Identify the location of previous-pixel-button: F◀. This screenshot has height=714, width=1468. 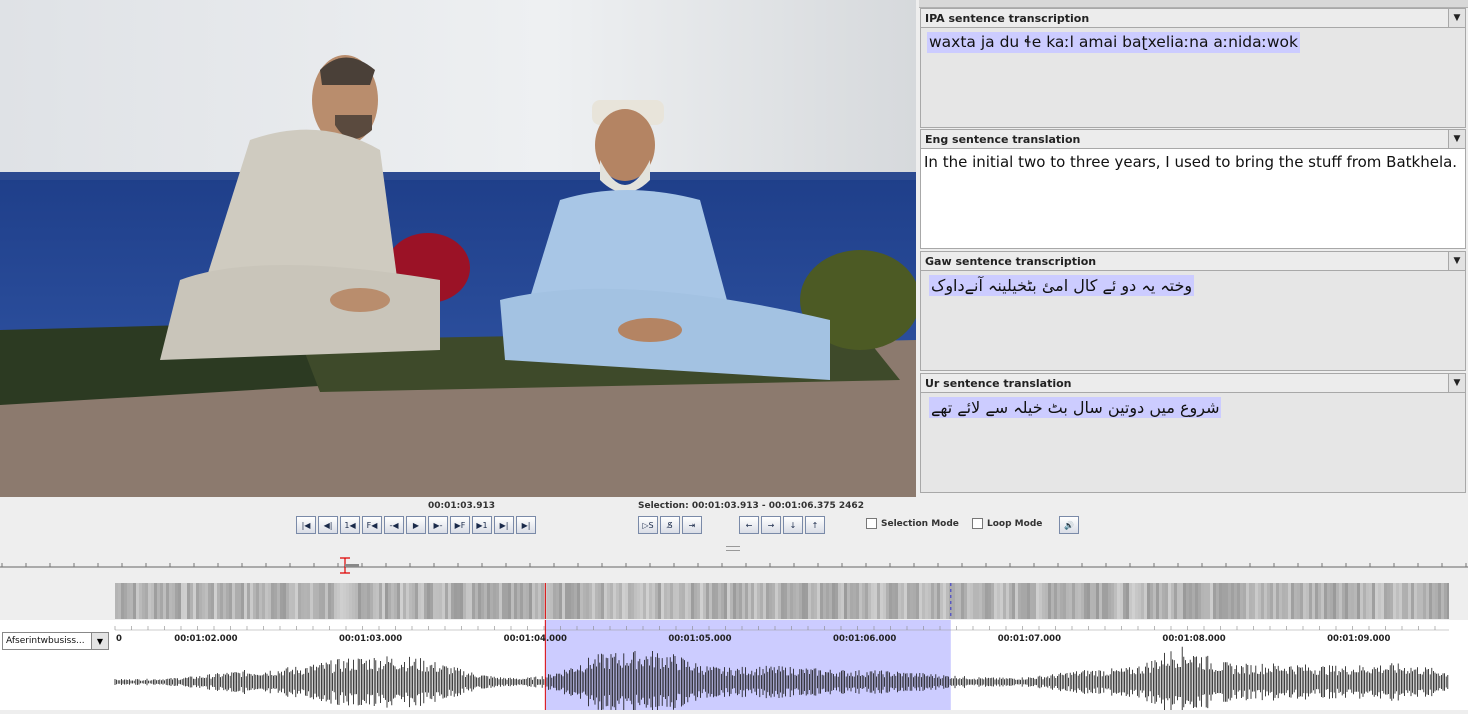
(372, 525).